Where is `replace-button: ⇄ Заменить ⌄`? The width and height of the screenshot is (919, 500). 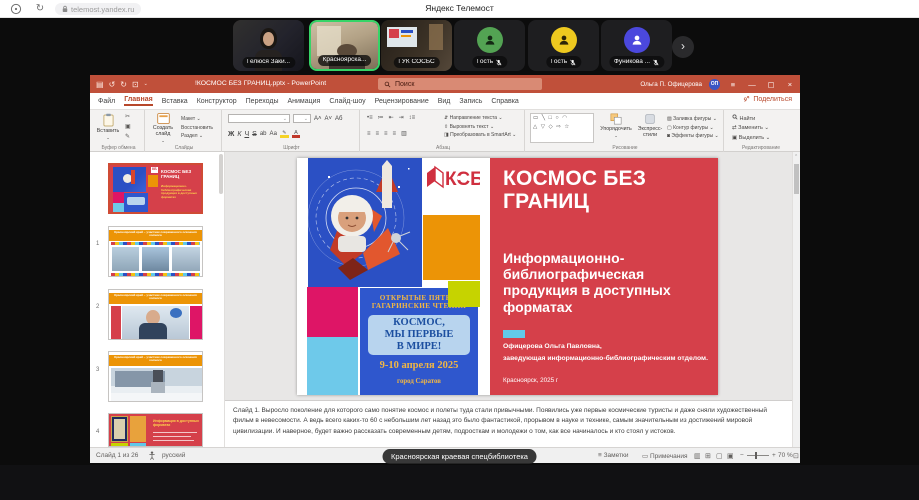 replace-button: ⇄ Заменить ⌄ is located at coordinates (751, 128).